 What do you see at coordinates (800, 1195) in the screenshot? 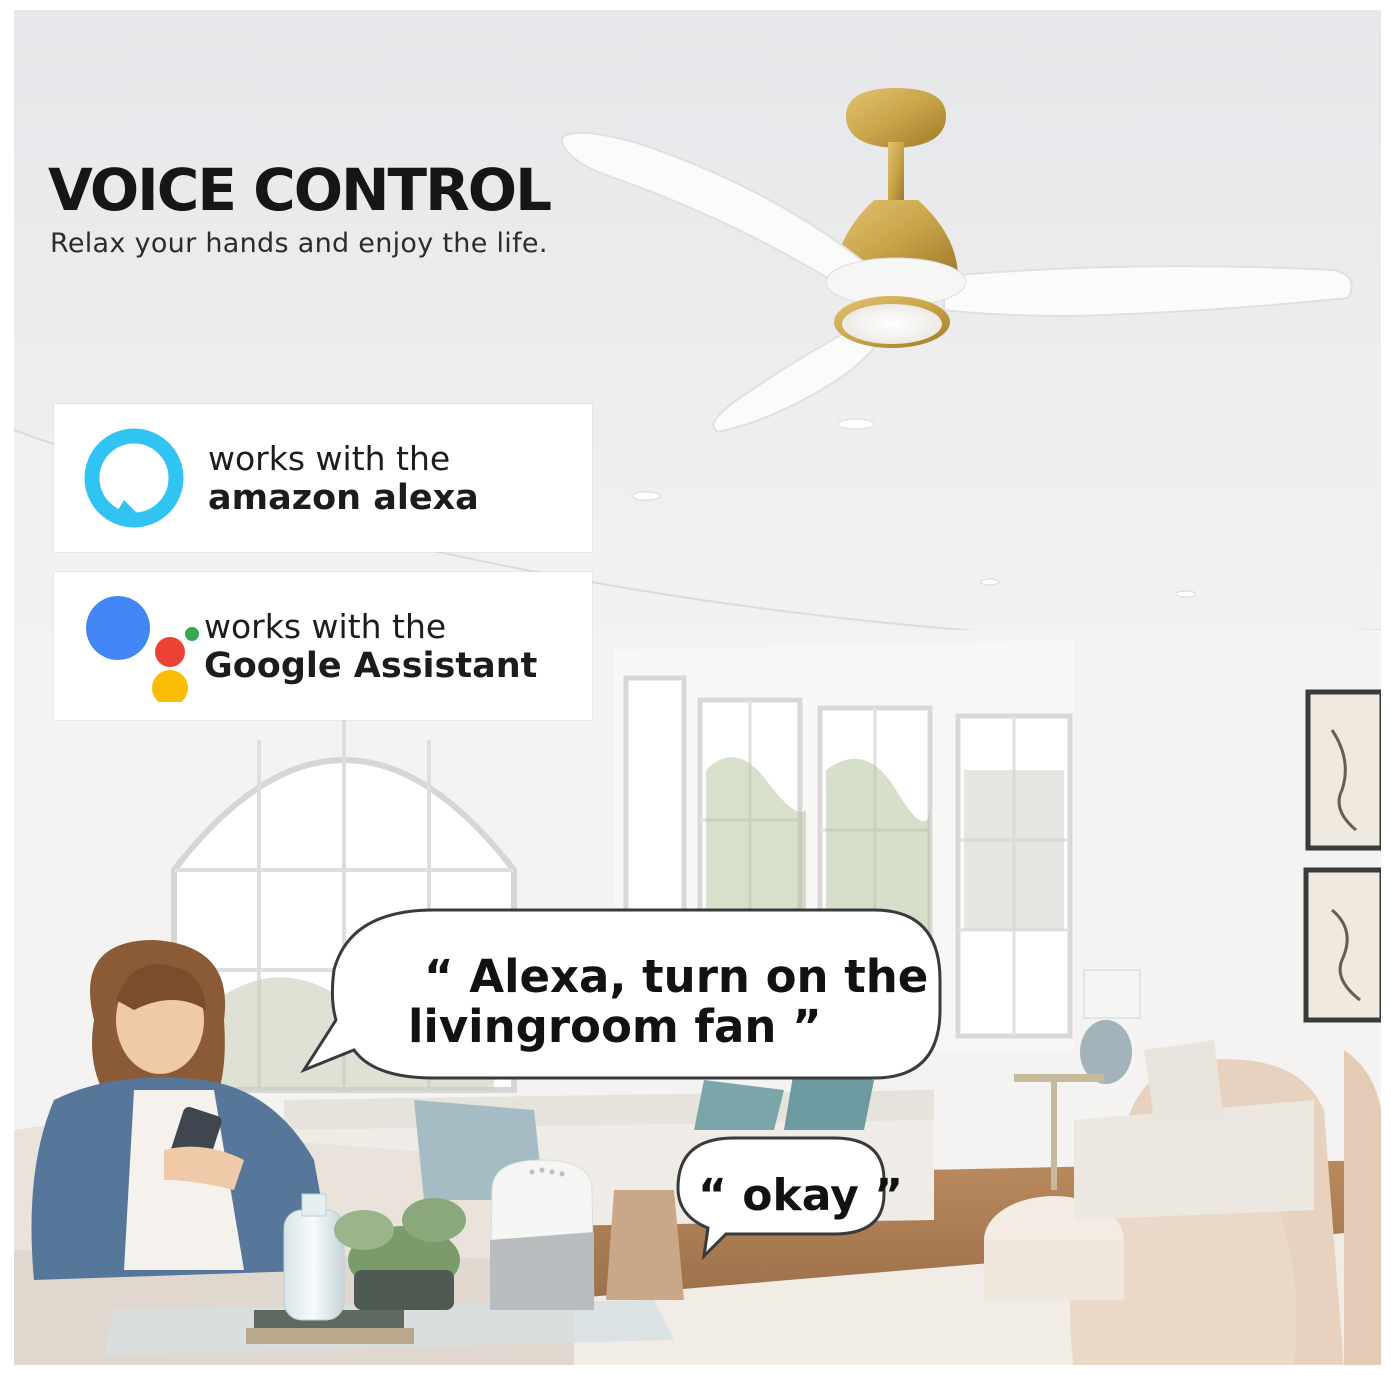
I see `reply-text: “ okay ”` at bounding box center [800, 1195].